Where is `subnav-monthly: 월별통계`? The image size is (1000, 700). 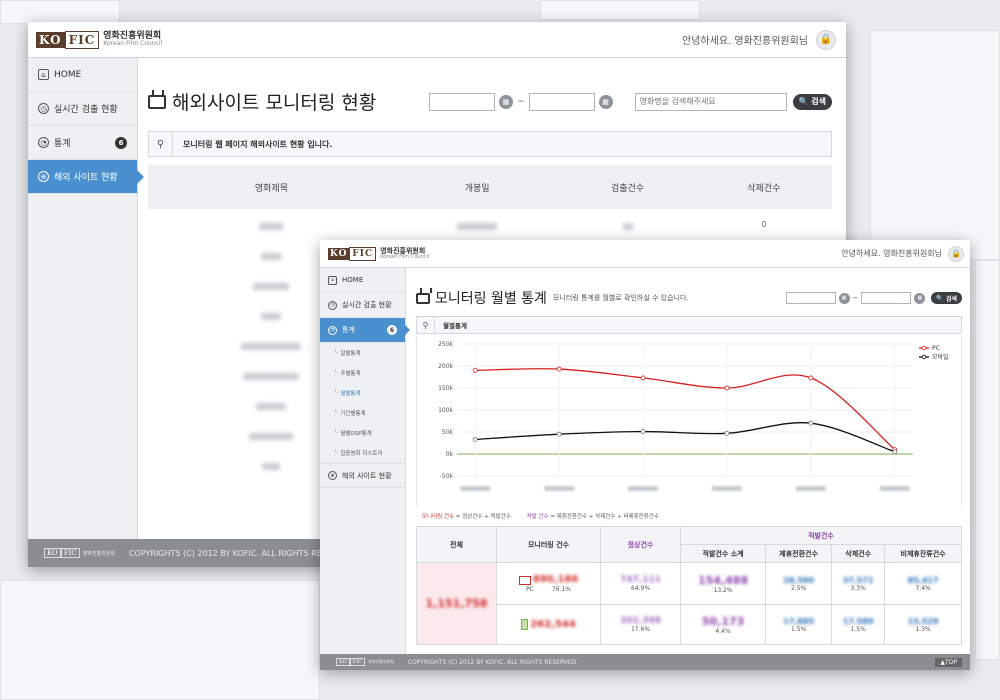
subnav-monthly: 월별통계 is located at coordinates (362, 393).